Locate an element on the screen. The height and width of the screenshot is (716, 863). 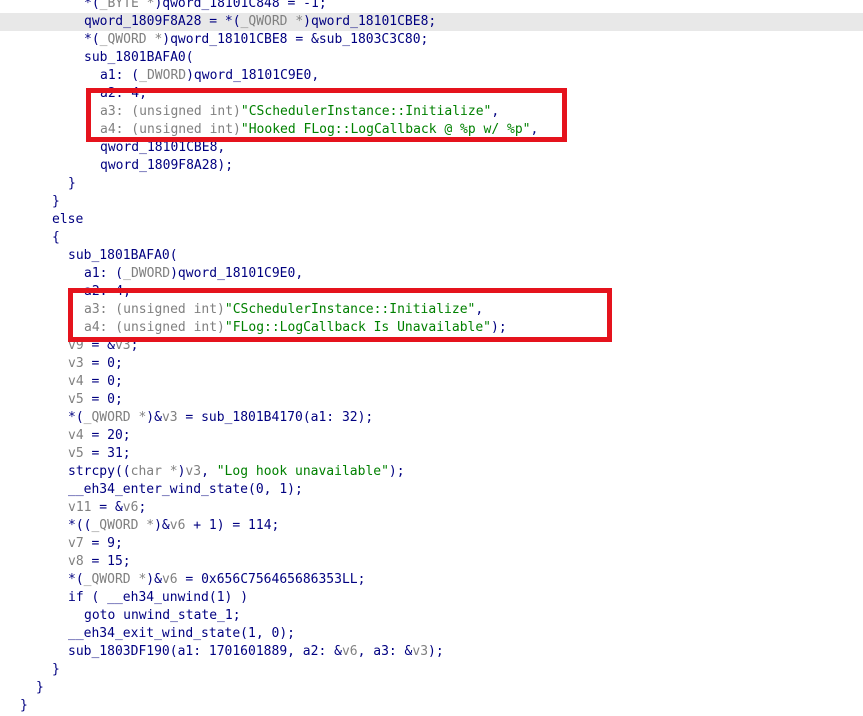
code-line: *((_QWORD *)&v6 + 1) = 114; is located at coordinates (431, 526).